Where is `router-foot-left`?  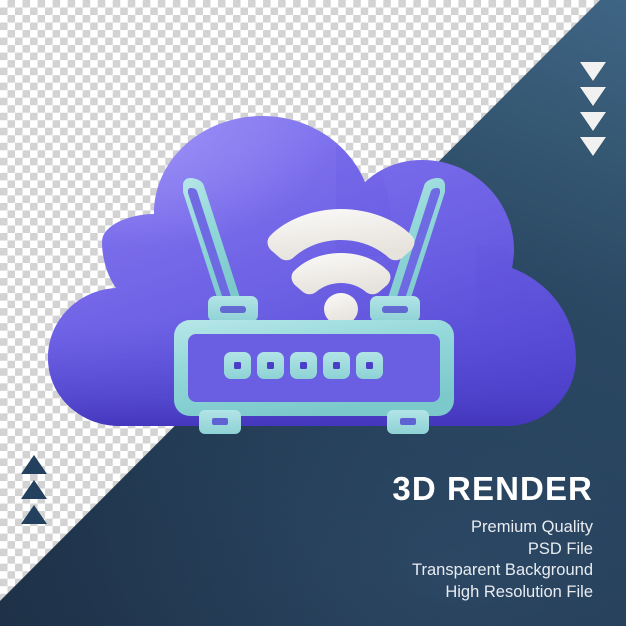
router-foot-left is located at coordinates (220, 422).